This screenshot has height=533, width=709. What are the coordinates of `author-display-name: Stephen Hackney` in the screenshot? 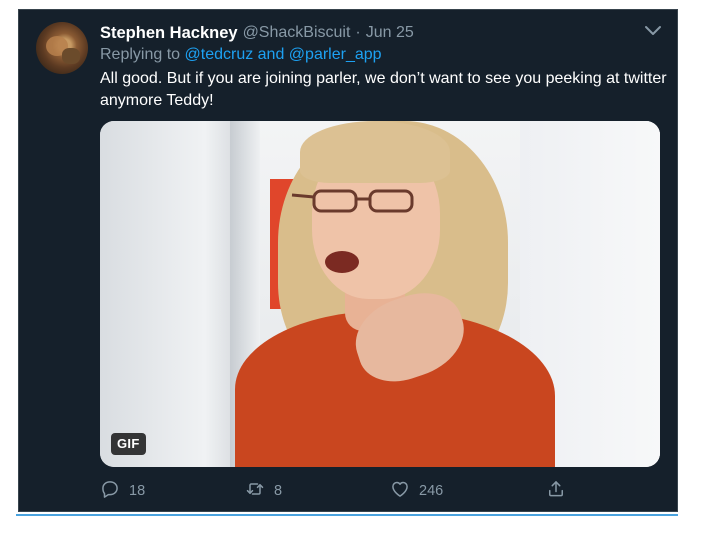 It's located at (169, 33).